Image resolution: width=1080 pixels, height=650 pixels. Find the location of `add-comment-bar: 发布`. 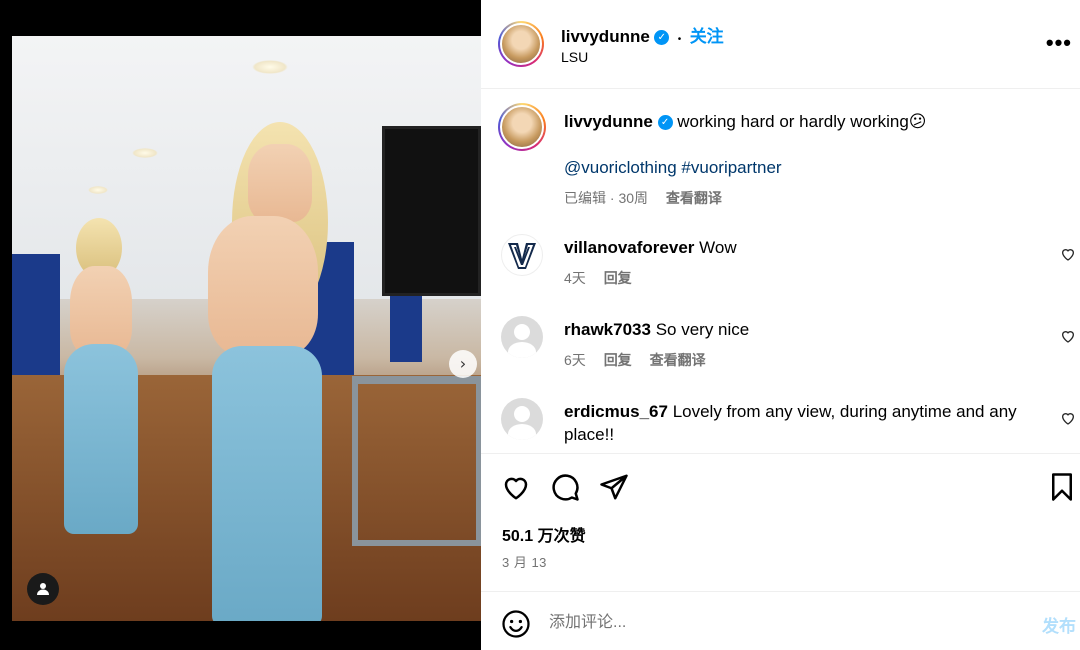

add-comment-bar: 发布 is located at coordinates (780, 620).